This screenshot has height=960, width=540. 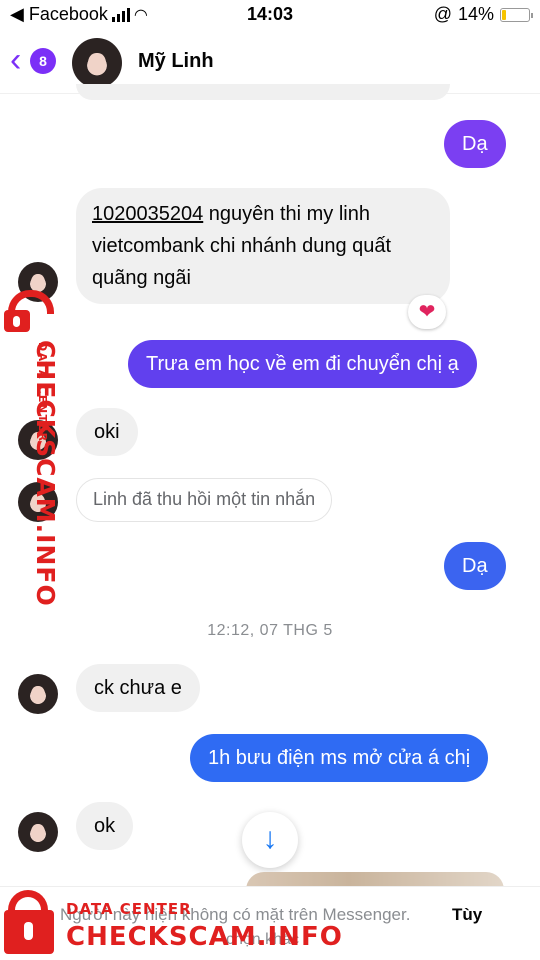 I want to click on received-message: ck chưa e, so click(x=138, y=688).